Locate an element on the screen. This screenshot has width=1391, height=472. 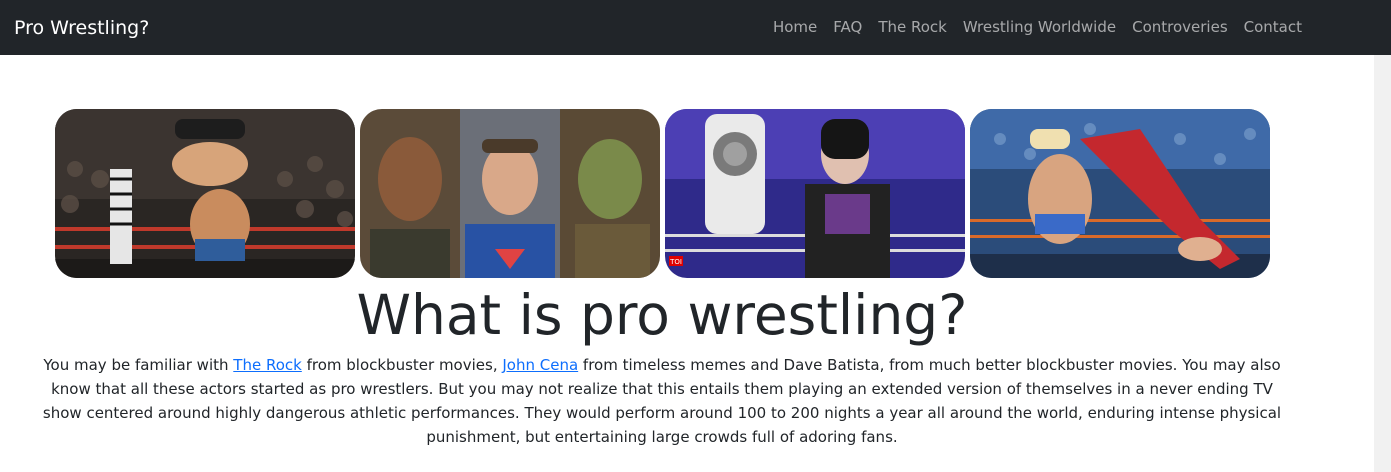
wrestling-slam-image is located at coordinates (205, 193).